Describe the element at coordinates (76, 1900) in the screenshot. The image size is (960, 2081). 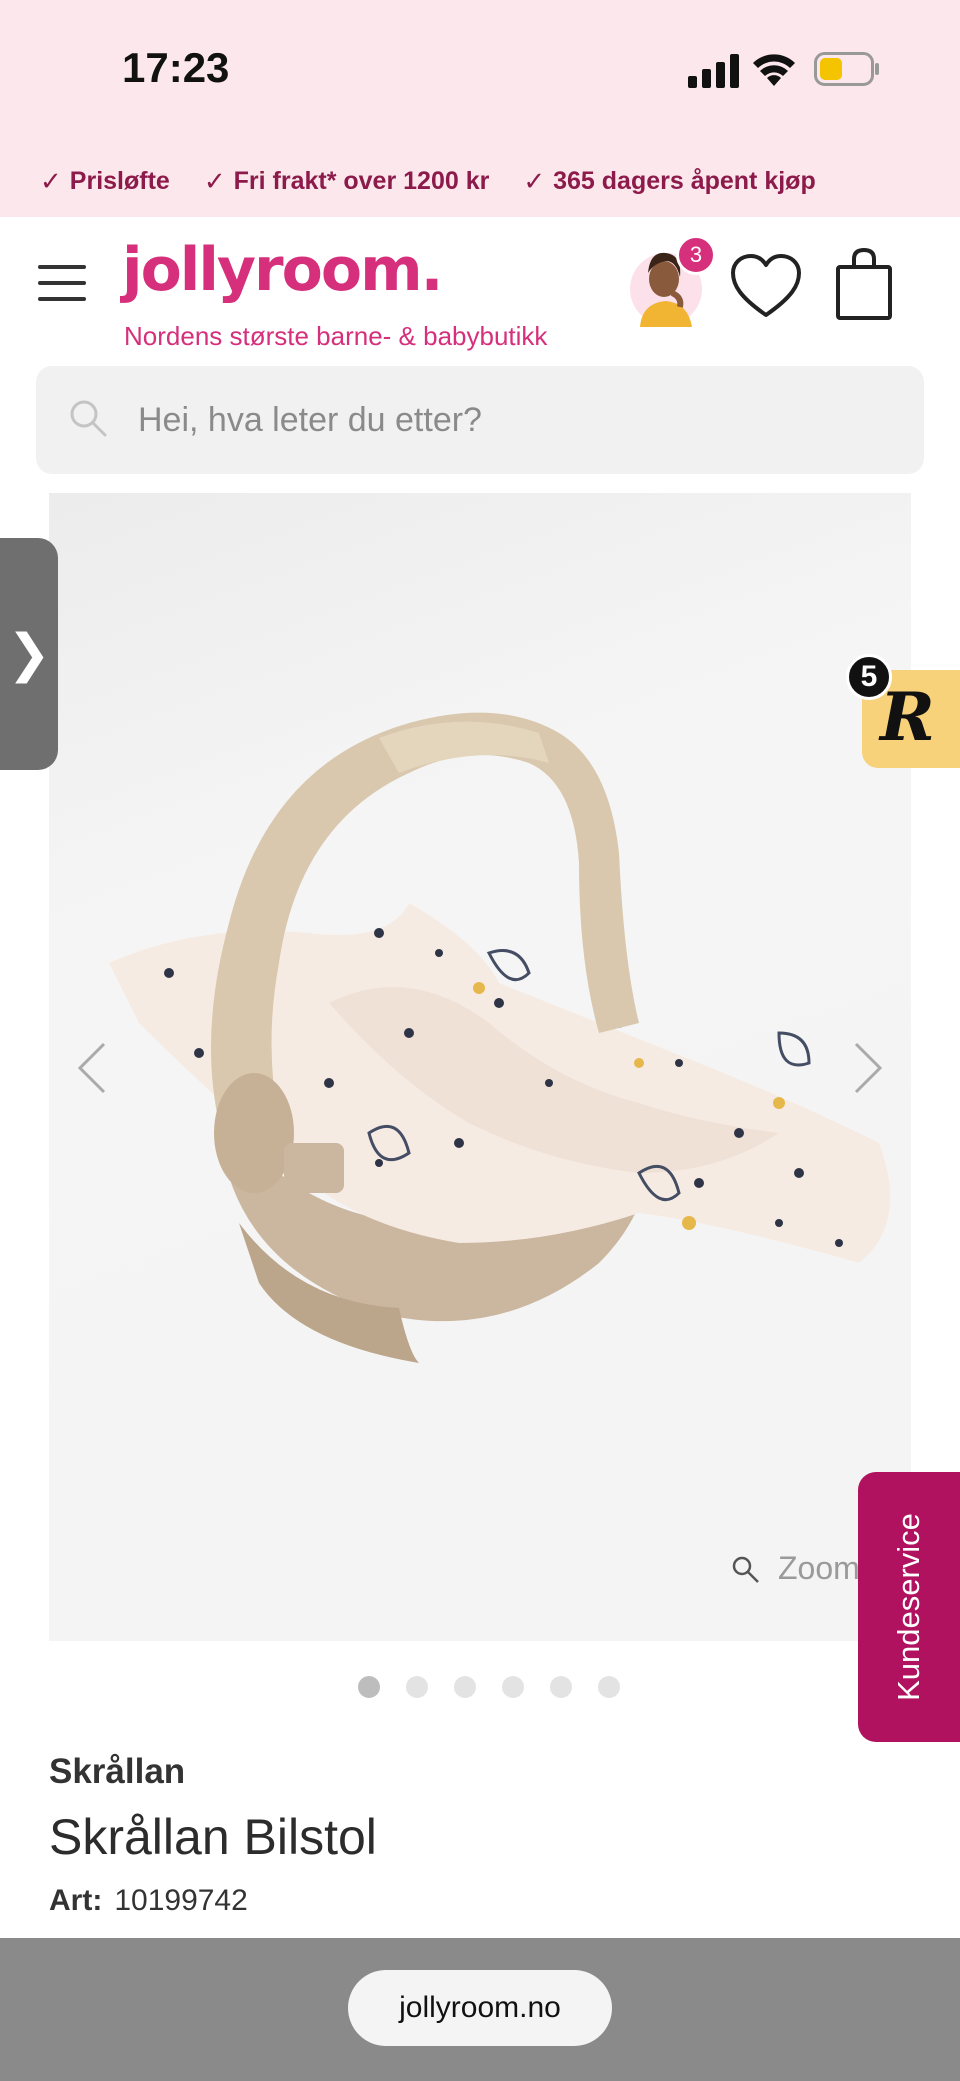
I see `article-label: Art:` at that location.